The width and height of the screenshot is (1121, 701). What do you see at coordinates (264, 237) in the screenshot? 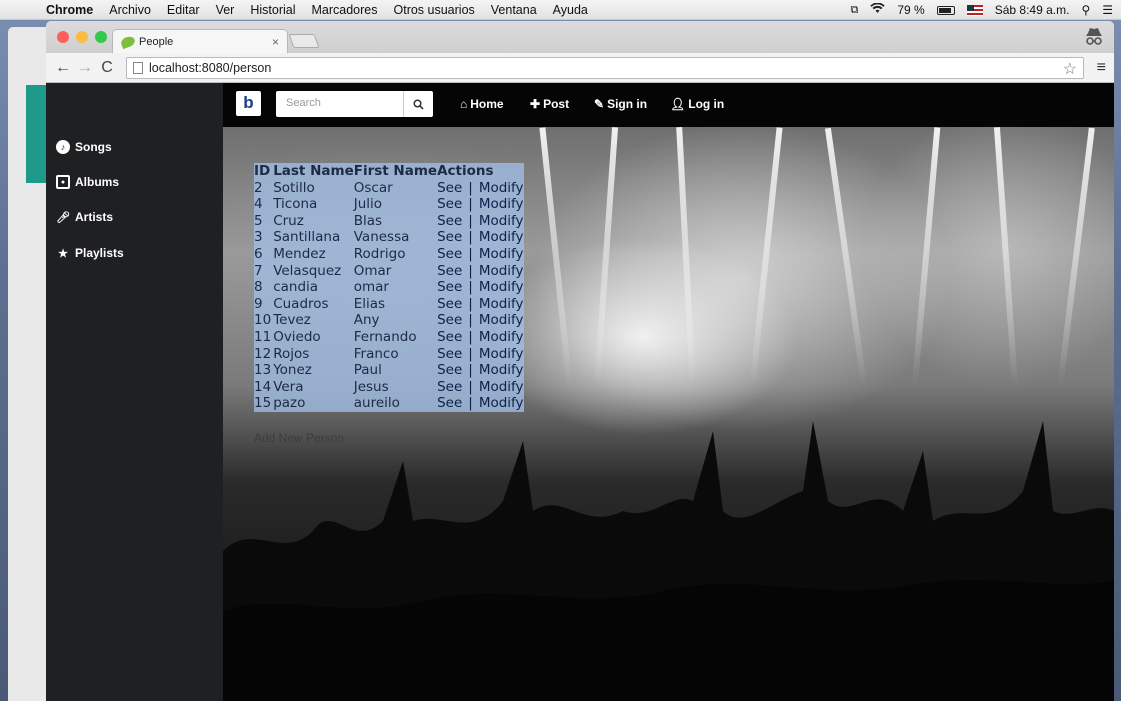
I see `cell-id: 3` at bounding box center [264, 237].